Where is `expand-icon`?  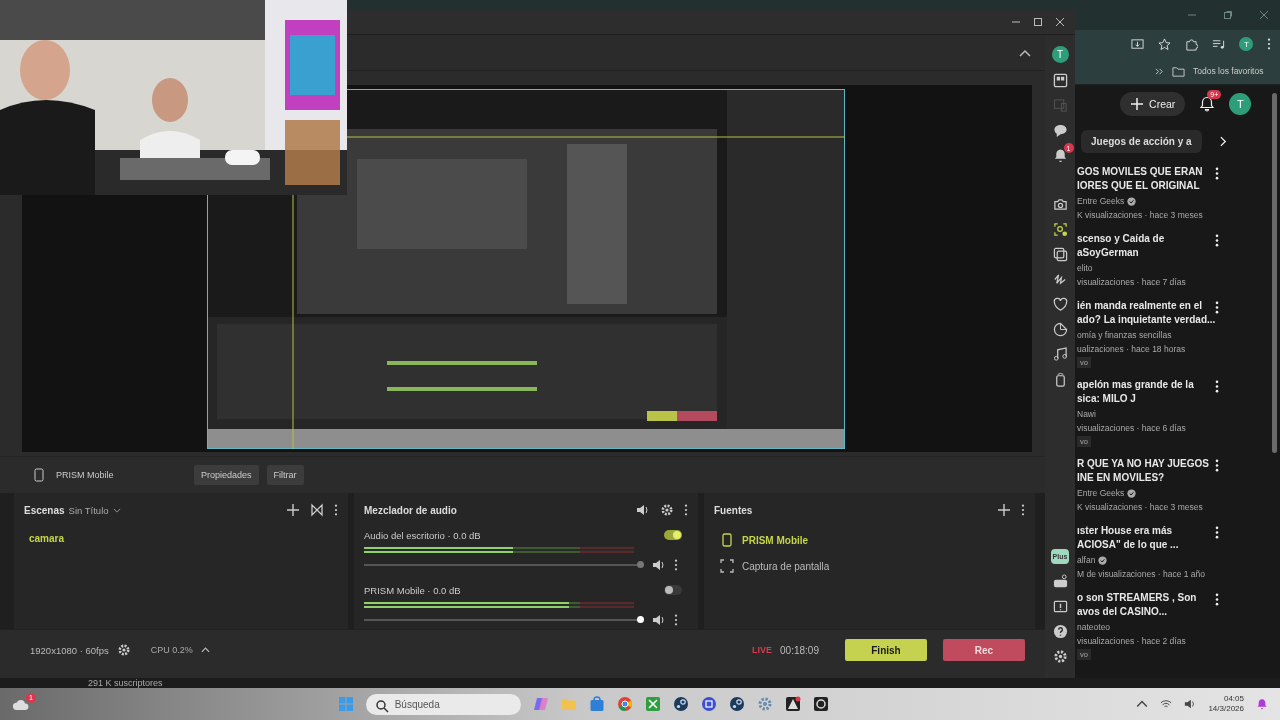 expand-icon is located at coordinates (205, 650).